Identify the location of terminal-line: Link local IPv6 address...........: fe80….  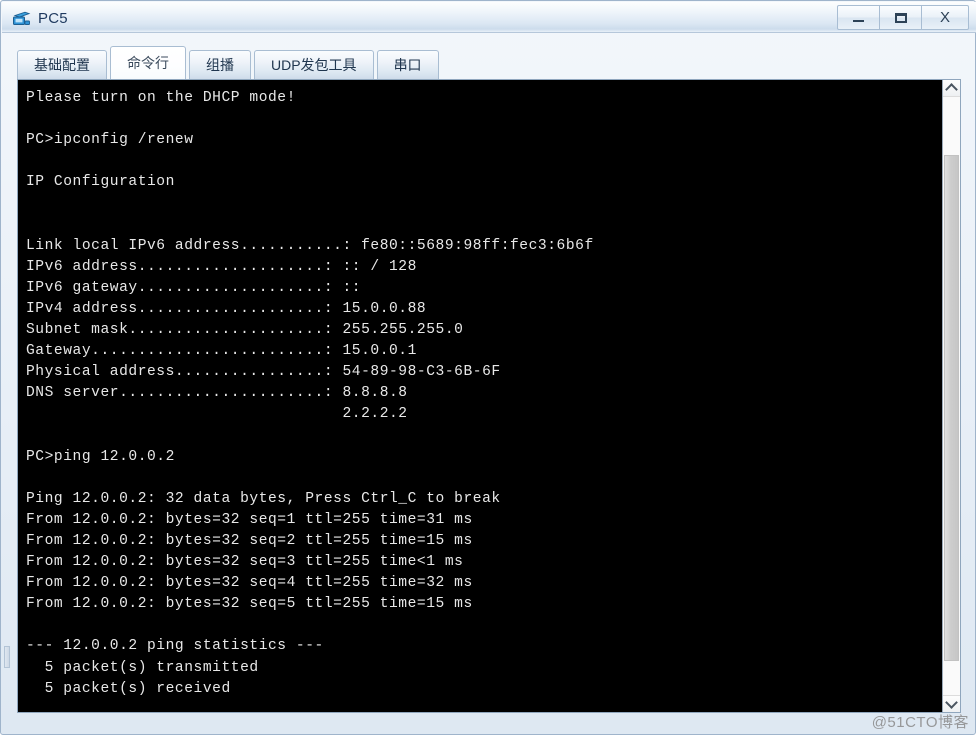
(310, 245).